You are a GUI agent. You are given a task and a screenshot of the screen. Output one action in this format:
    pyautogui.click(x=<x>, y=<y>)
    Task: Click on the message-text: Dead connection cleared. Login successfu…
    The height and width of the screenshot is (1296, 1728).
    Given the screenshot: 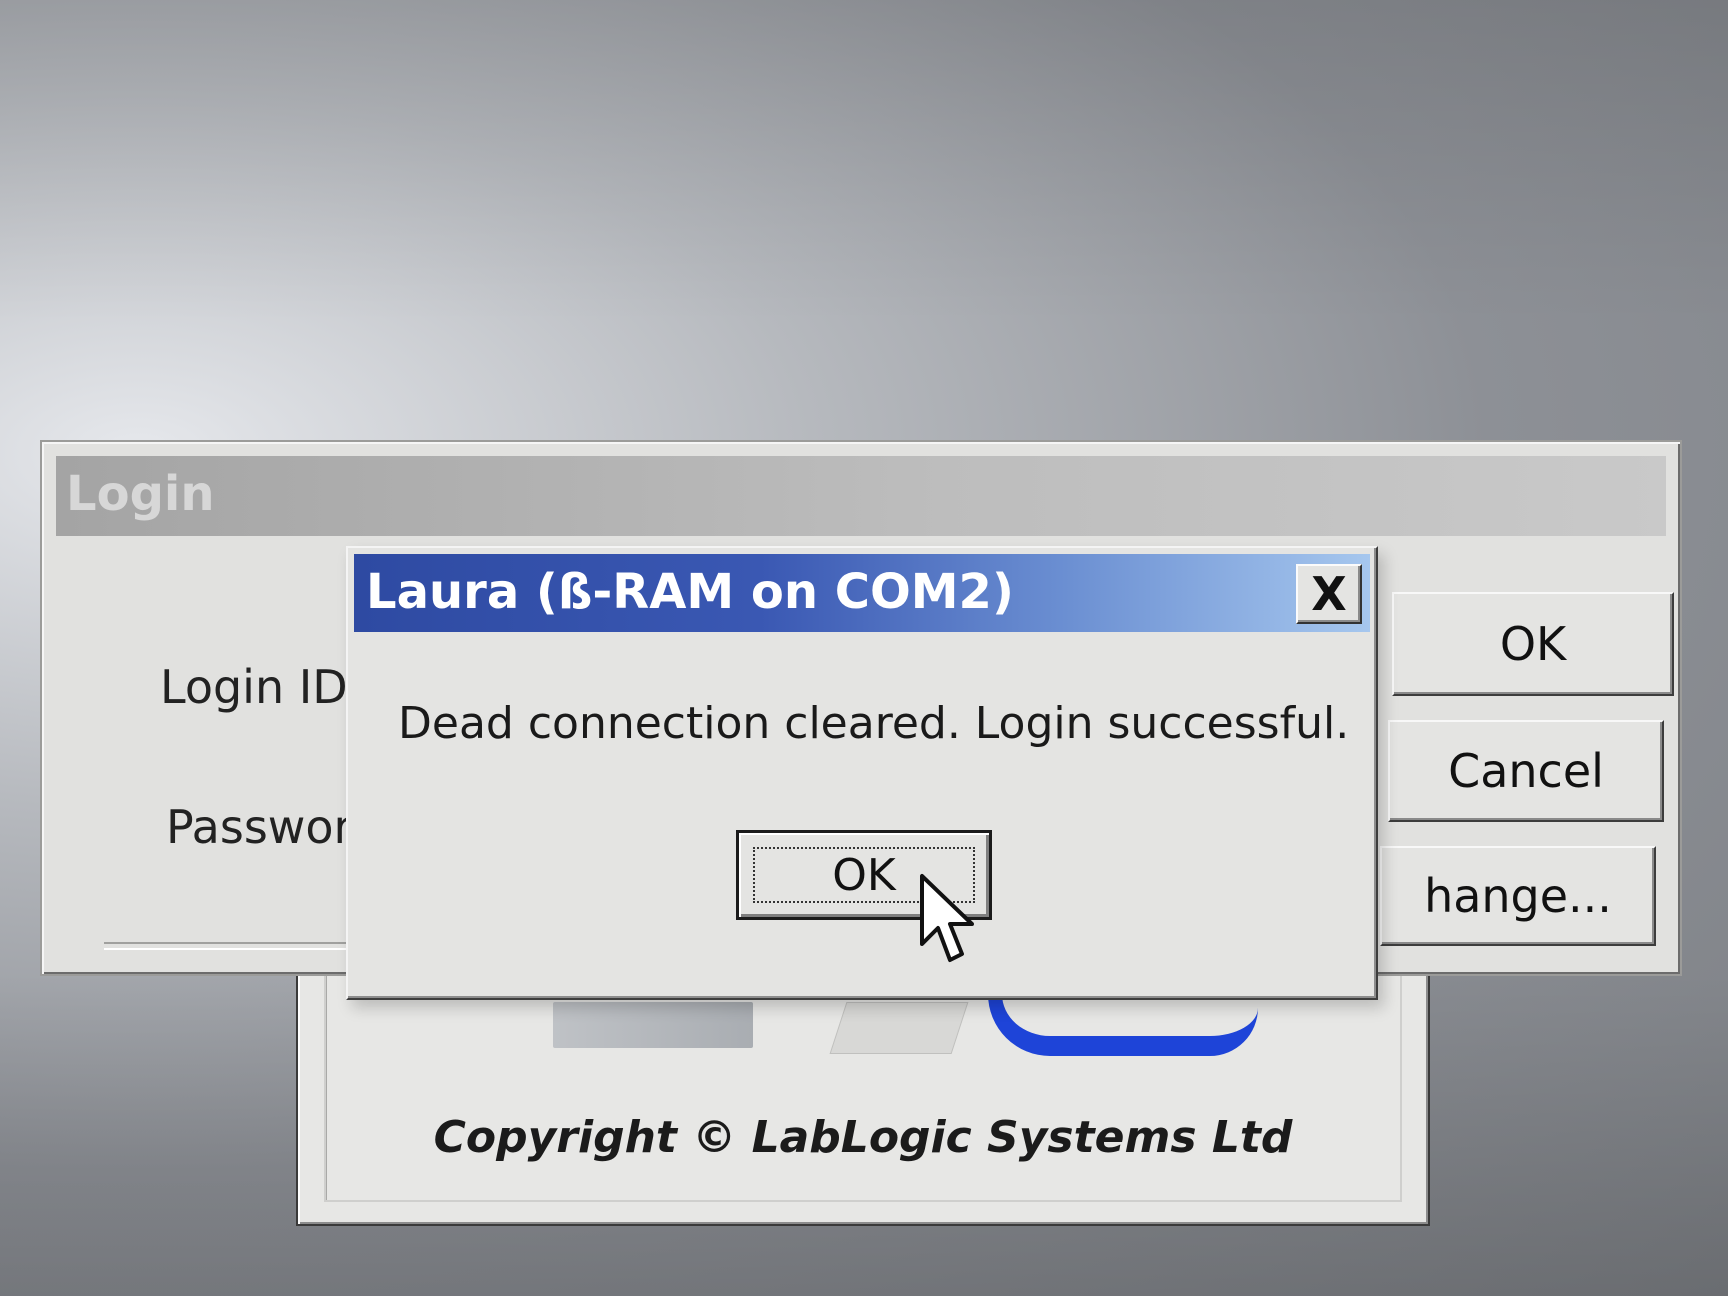 What is the action you would take?
    pyautogui.click(x=874, y=723)
    